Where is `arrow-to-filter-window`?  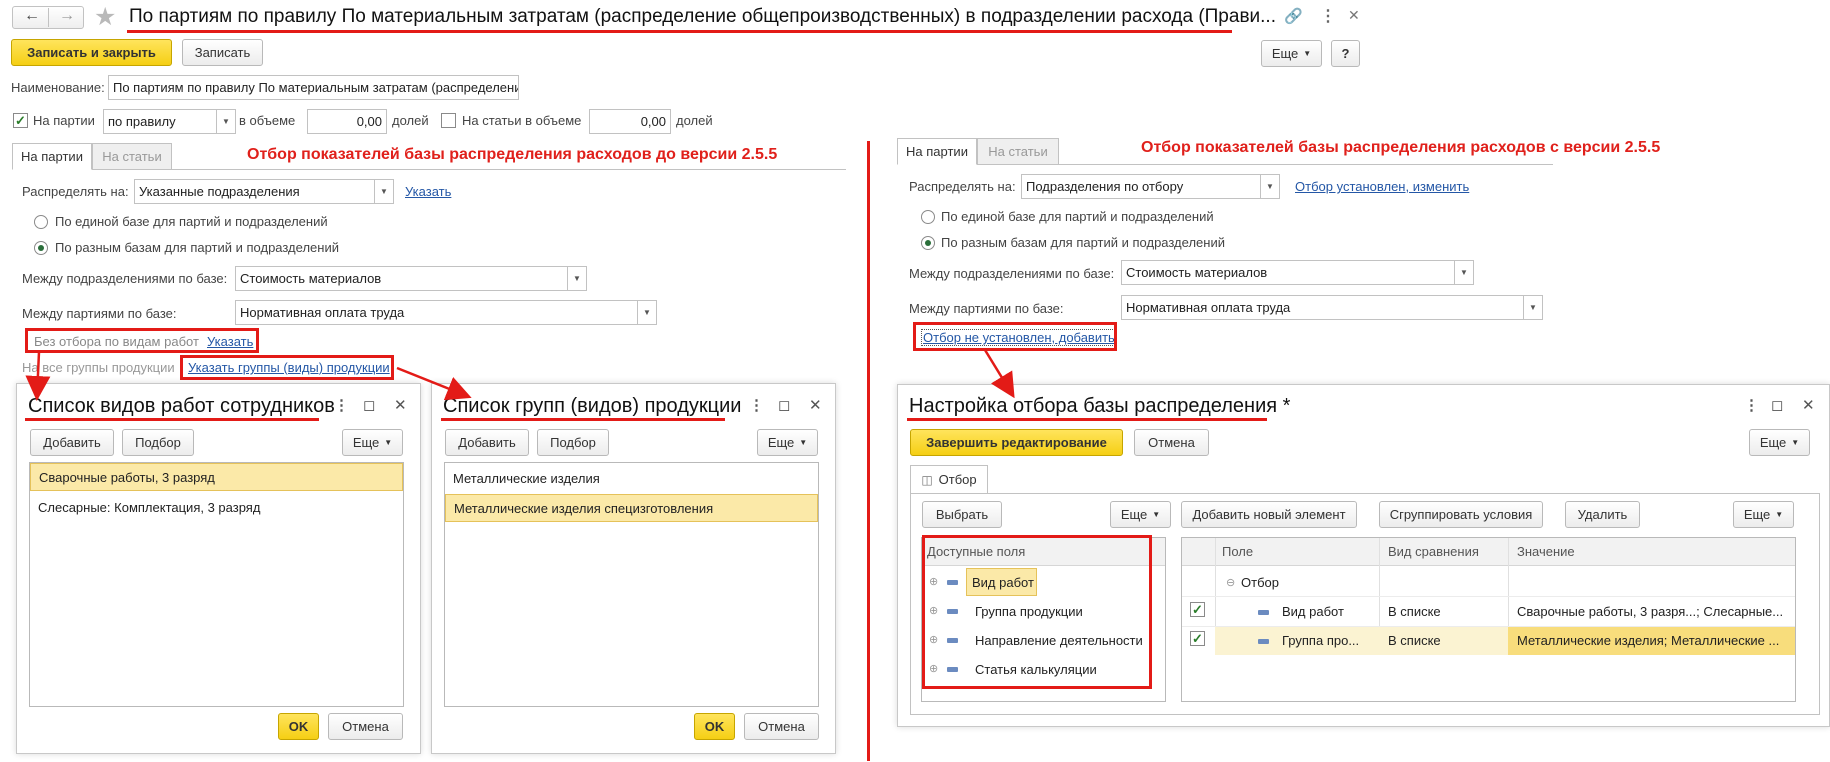
arrow-to-filter-window is located at coordinates (999, 374).